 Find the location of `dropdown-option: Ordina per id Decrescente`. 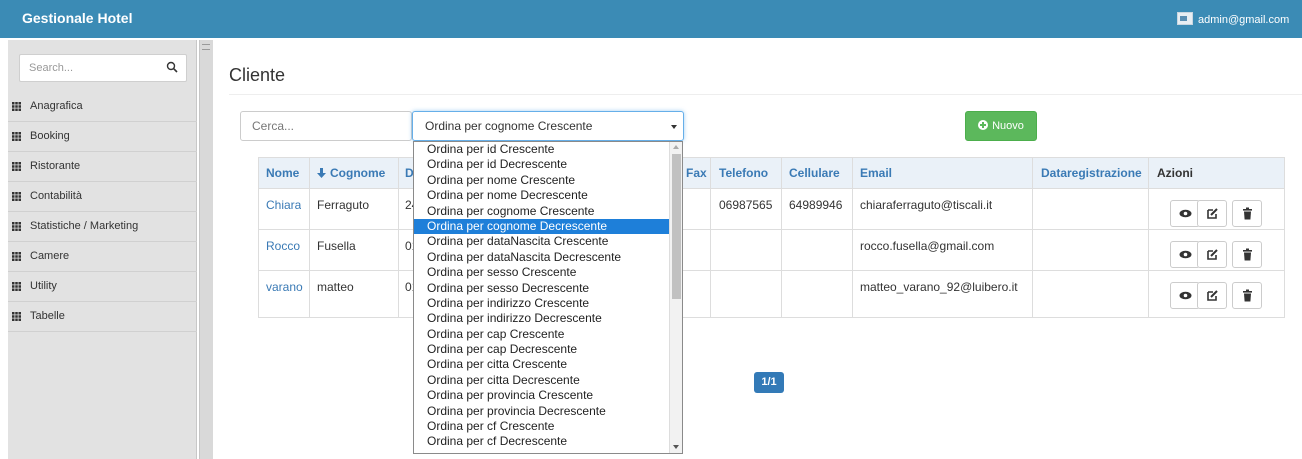

dropdown-option: Ordina per id Decrescente is located at coordinates (548, 164).